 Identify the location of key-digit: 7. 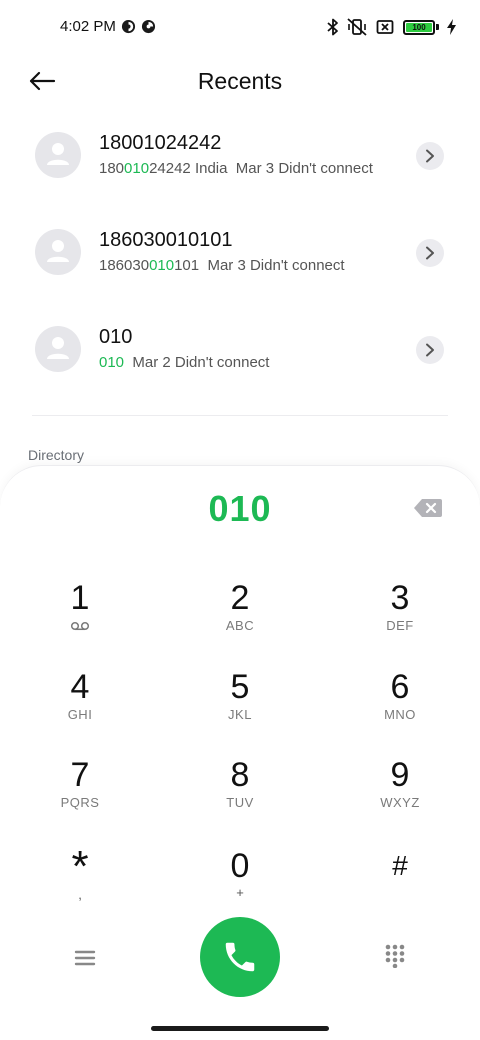
(80, 775).